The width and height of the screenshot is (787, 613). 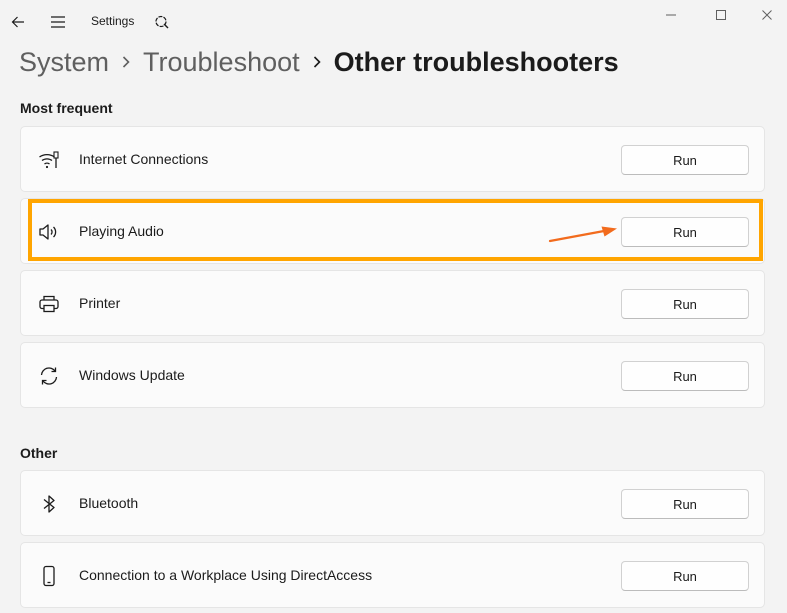 What do you see at coordinates (121, 231) in the screenshot?
I see `troubleshooter-label: Playing Audio` at bounding box center [121, 231].